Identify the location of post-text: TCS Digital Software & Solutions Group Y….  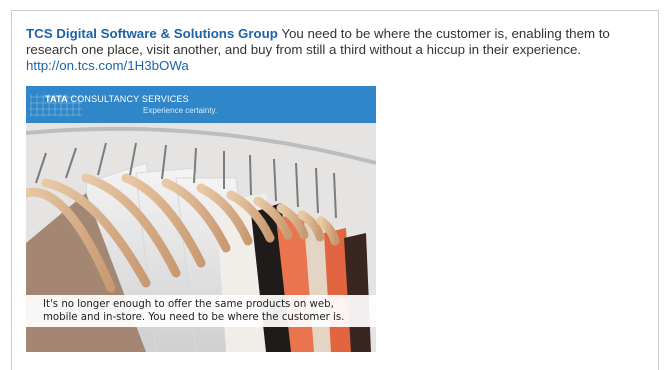
(336, 50).